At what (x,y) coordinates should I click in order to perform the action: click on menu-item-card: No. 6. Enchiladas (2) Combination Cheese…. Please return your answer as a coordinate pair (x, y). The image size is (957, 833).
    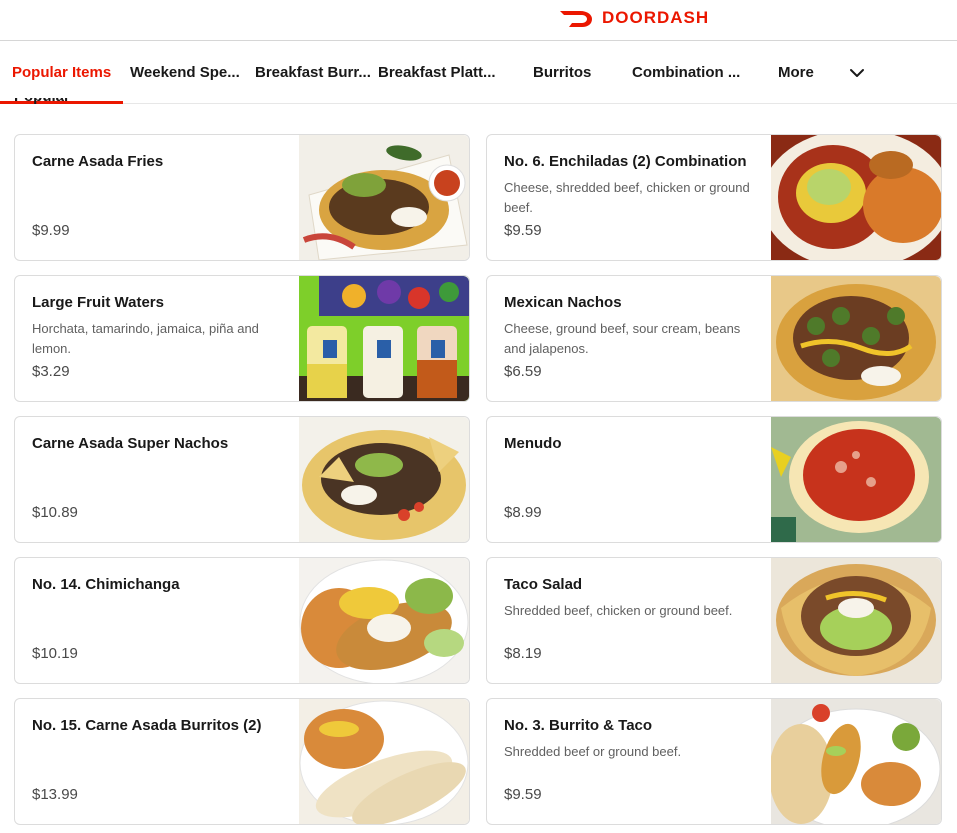
    Looking at the image, I should click on (714, 197).